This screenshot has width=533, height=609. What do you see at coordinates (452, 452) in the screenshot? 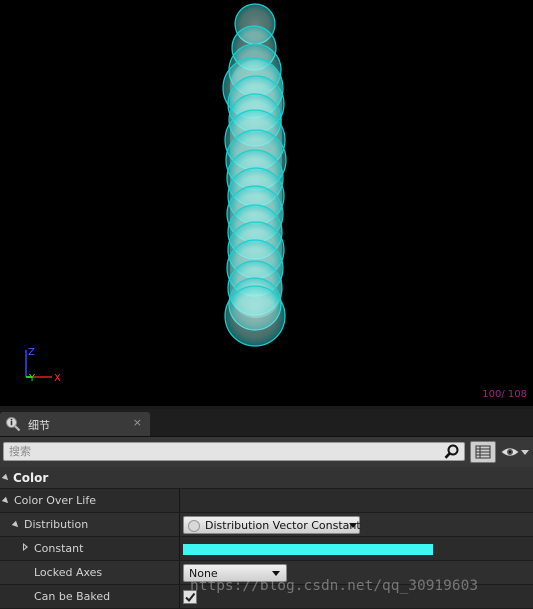
I see `search-icon` at bounding box center [452, 452].